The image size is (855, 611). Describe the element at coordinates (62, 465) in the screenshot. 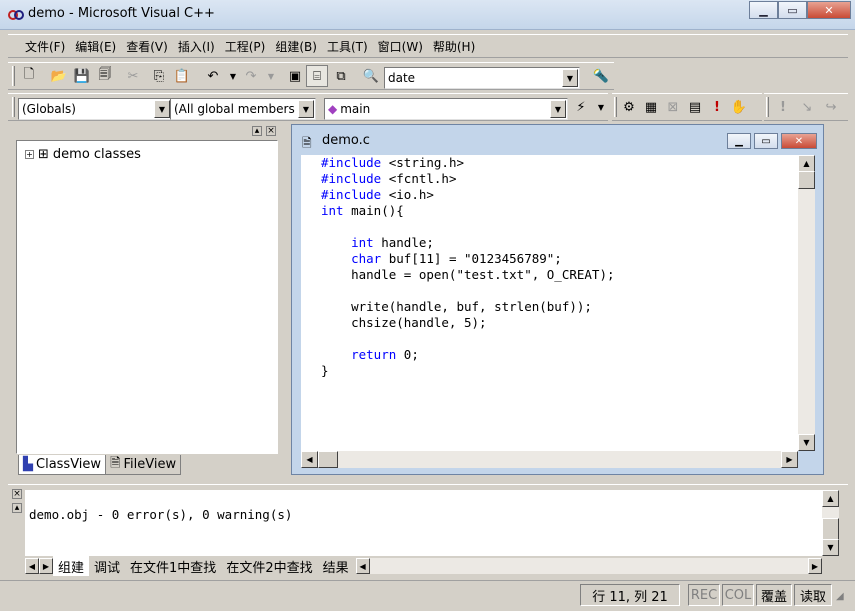

I see `tab-classview: ▙ ClassView` at that location.